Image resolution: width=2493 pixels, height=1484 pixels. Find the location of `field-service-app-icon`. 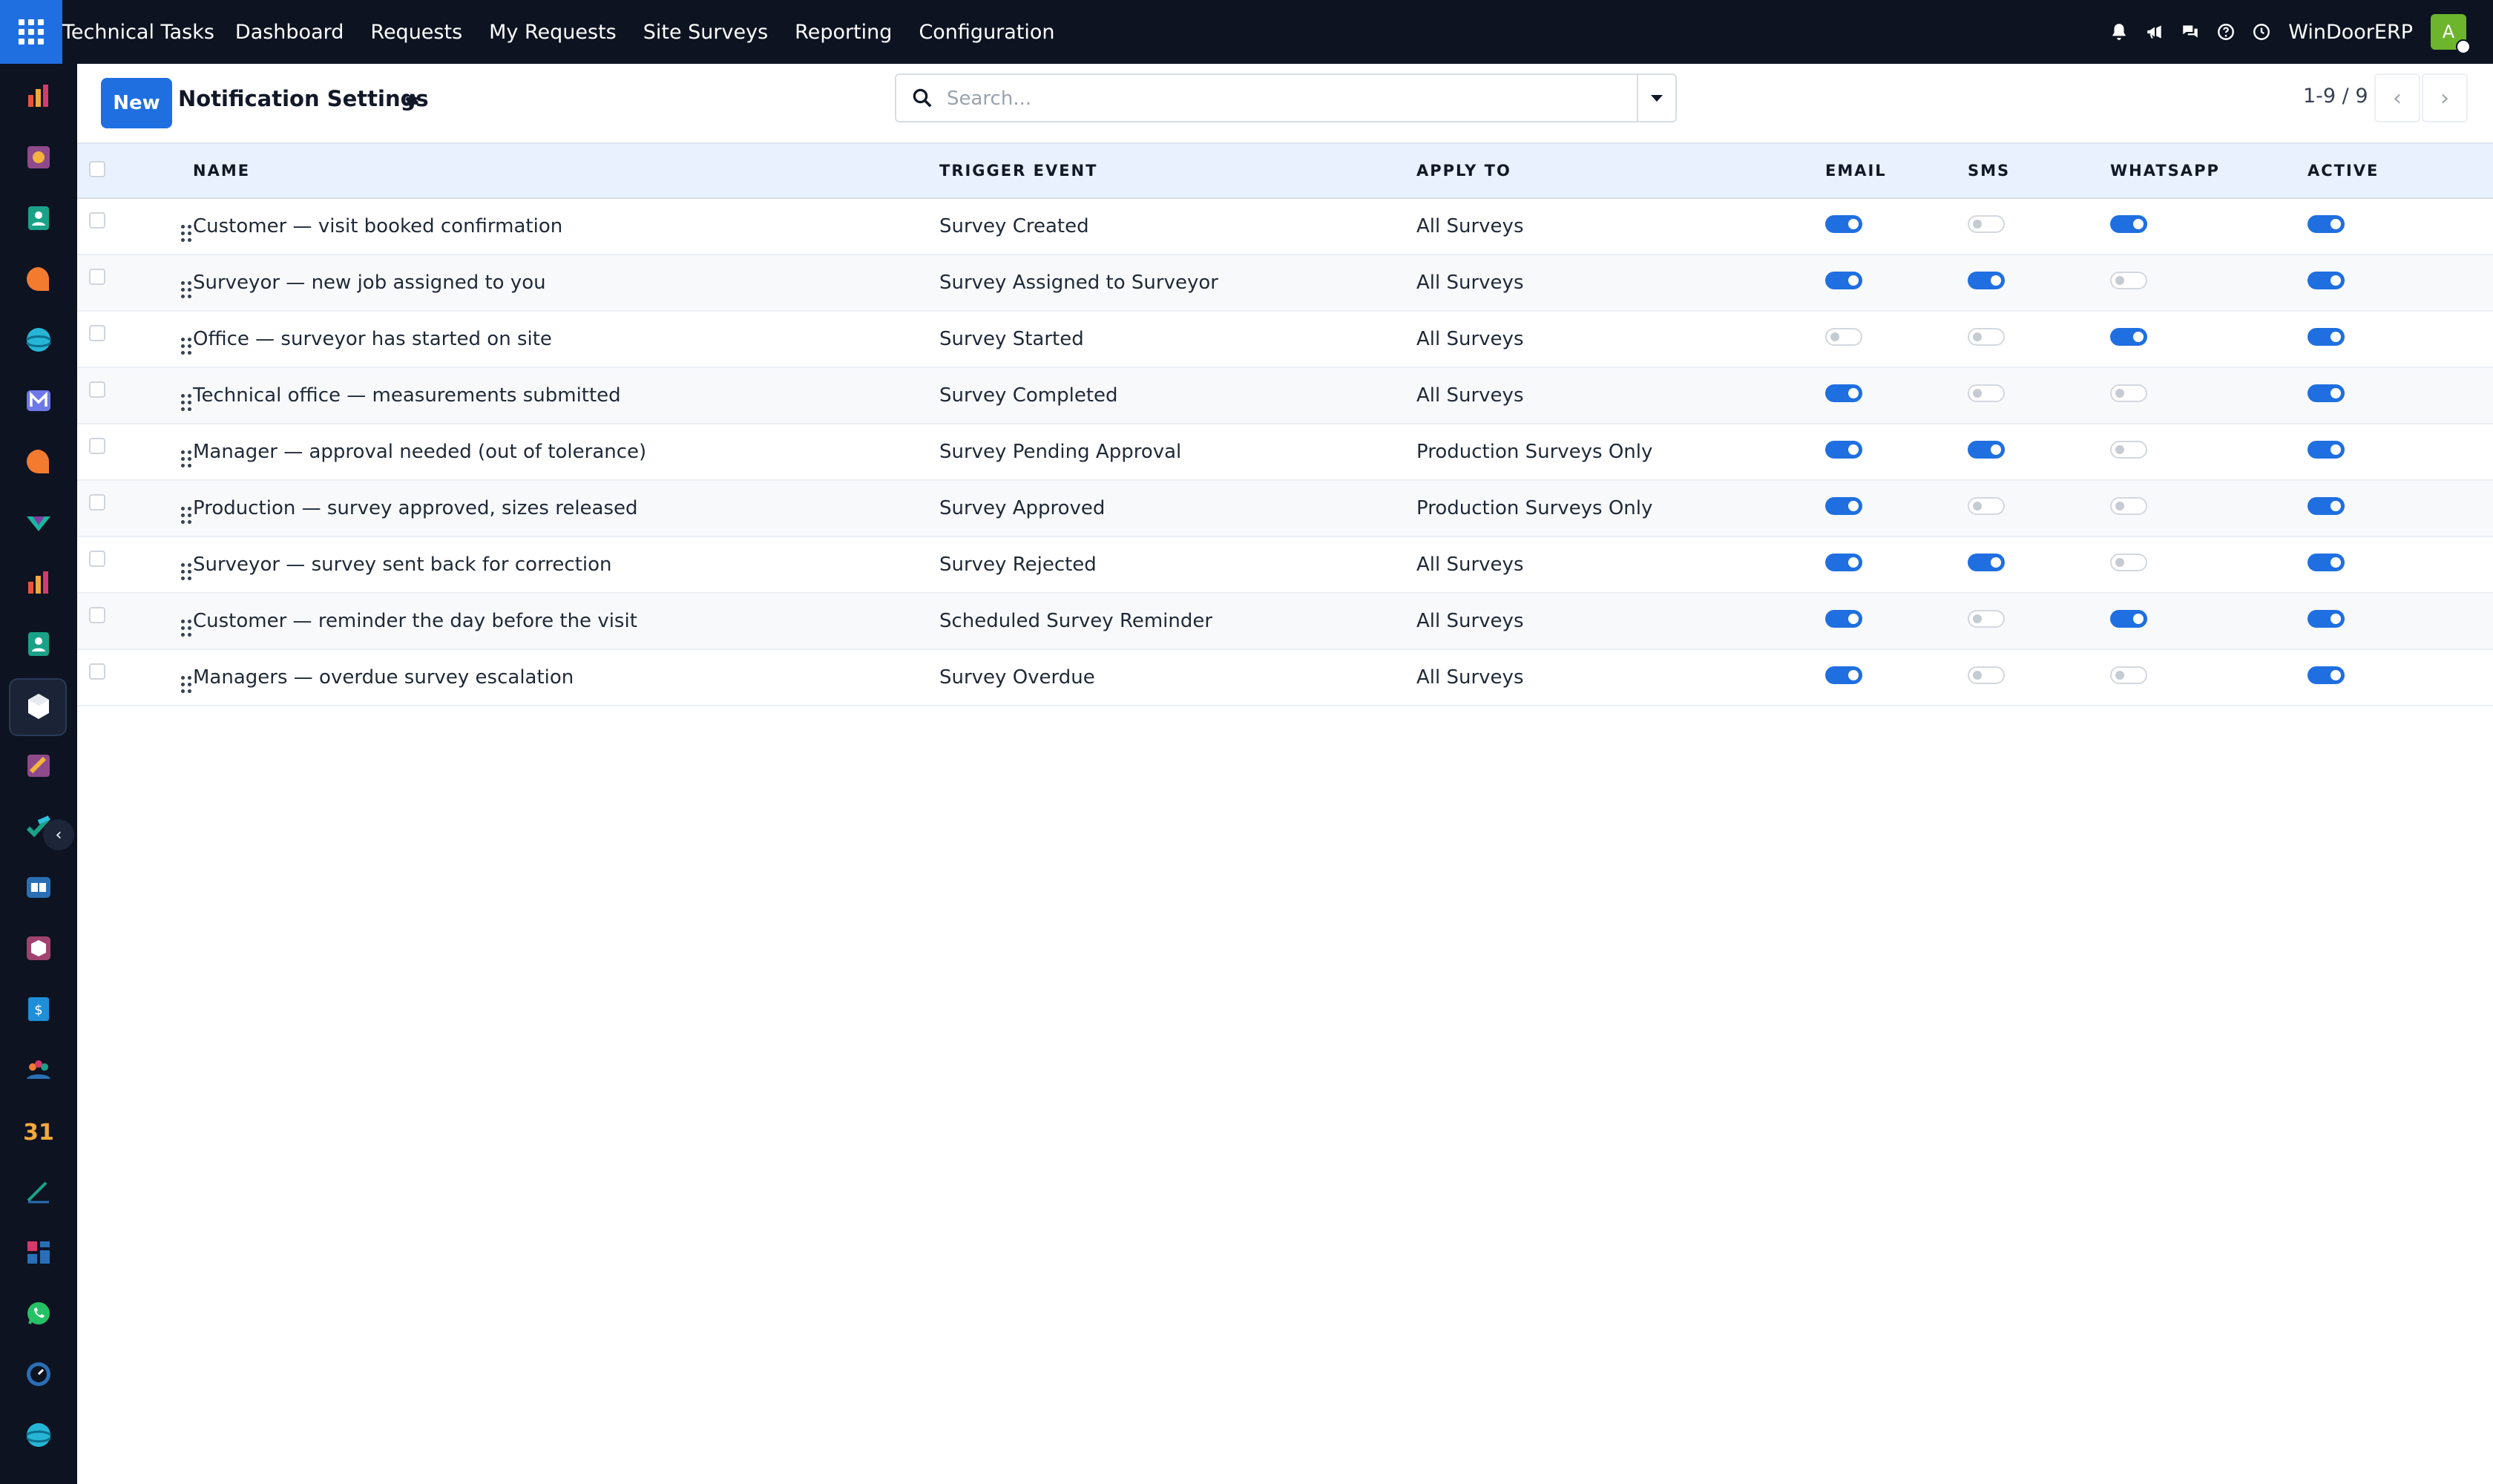

field-service-app-icon is located at coordinates (38, 522).